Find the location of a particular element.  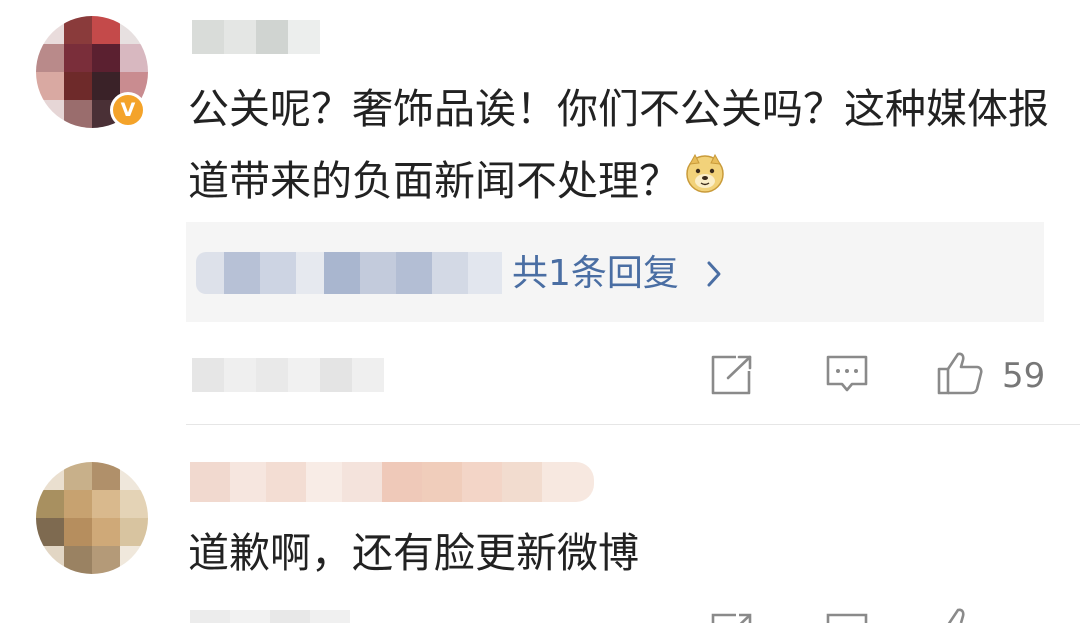

comment-text: 道歉啊，还有脸更新微博 is located at coordinates (413, 553).